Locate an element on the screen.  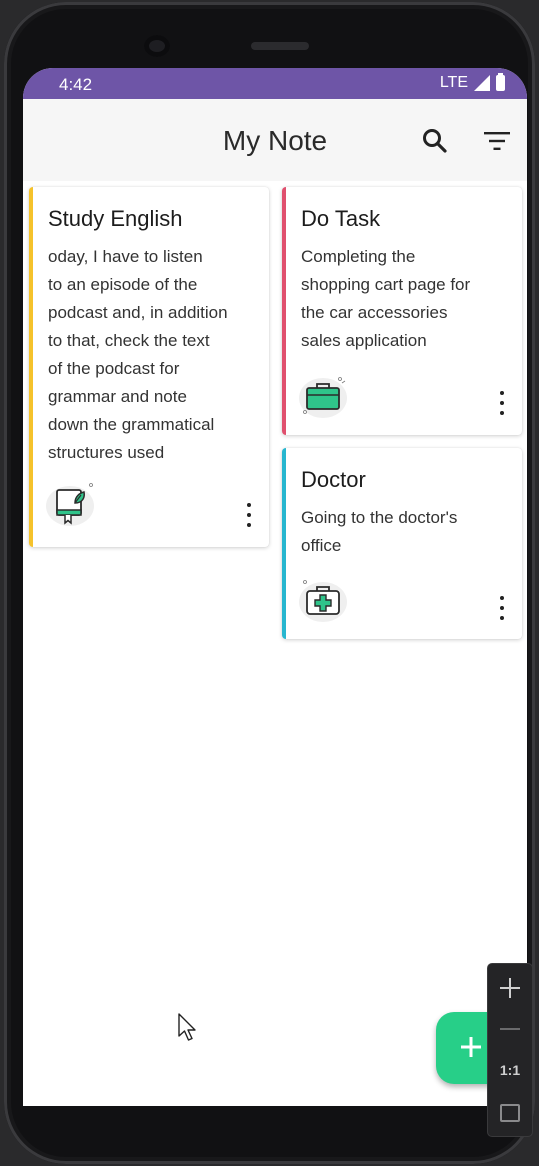
note-body-line: office is located at coordinates (321, 545).